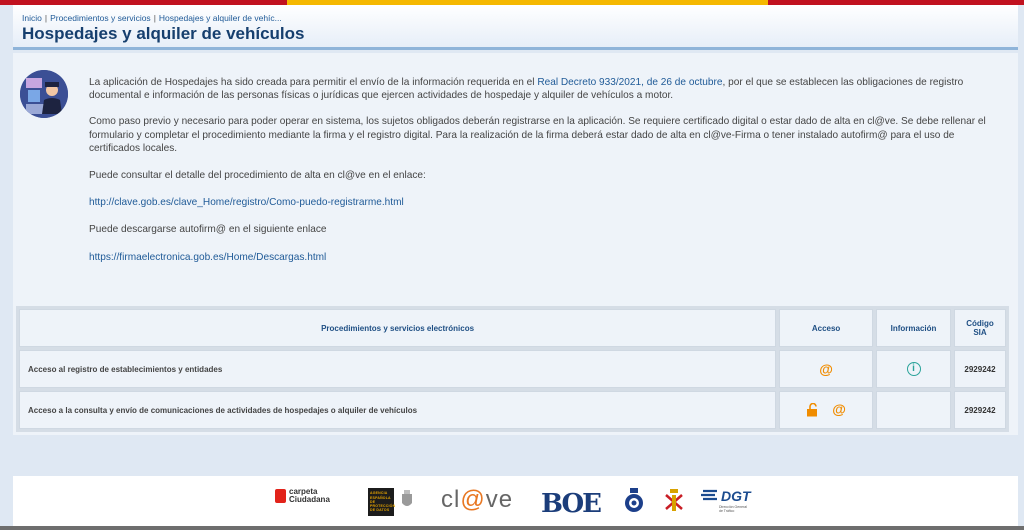 The image size is (1024, 530). What do you see at coordinates (451, 499) in the screenshot?
I see `clave-text-pre: cl` at bounding box center [451, 499].